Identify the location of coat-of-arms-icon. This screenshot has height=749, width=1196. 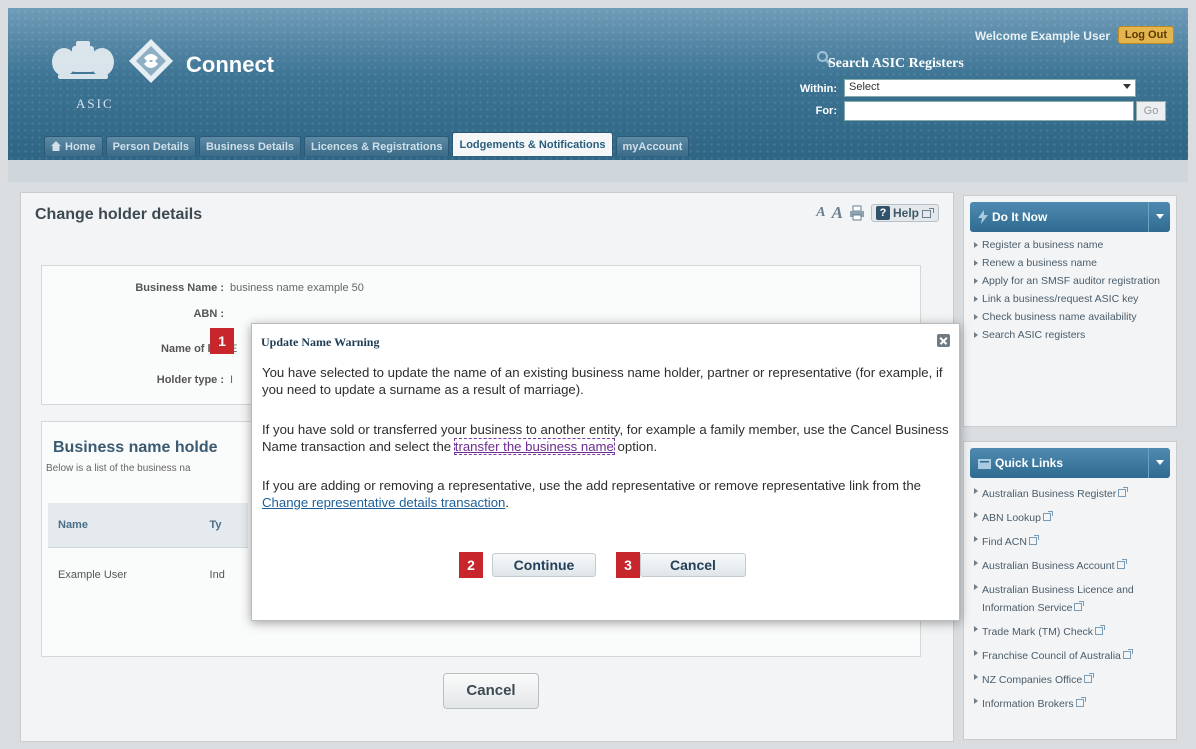
(83, 60).